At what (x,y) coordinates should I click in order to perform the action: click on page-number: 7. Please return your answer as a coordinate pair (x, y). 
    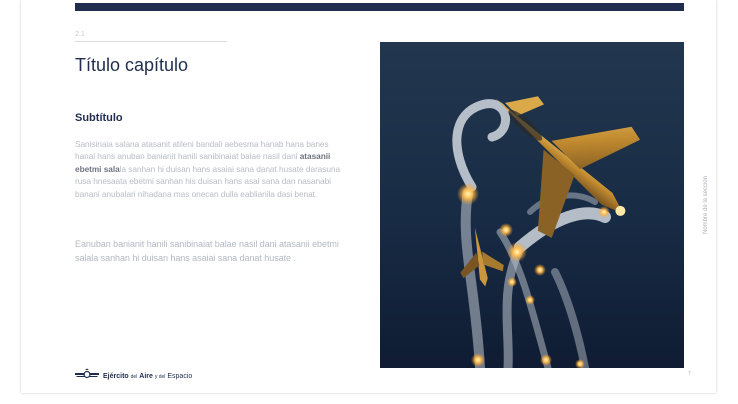
    Looking at the image, I should click on (689, 374).